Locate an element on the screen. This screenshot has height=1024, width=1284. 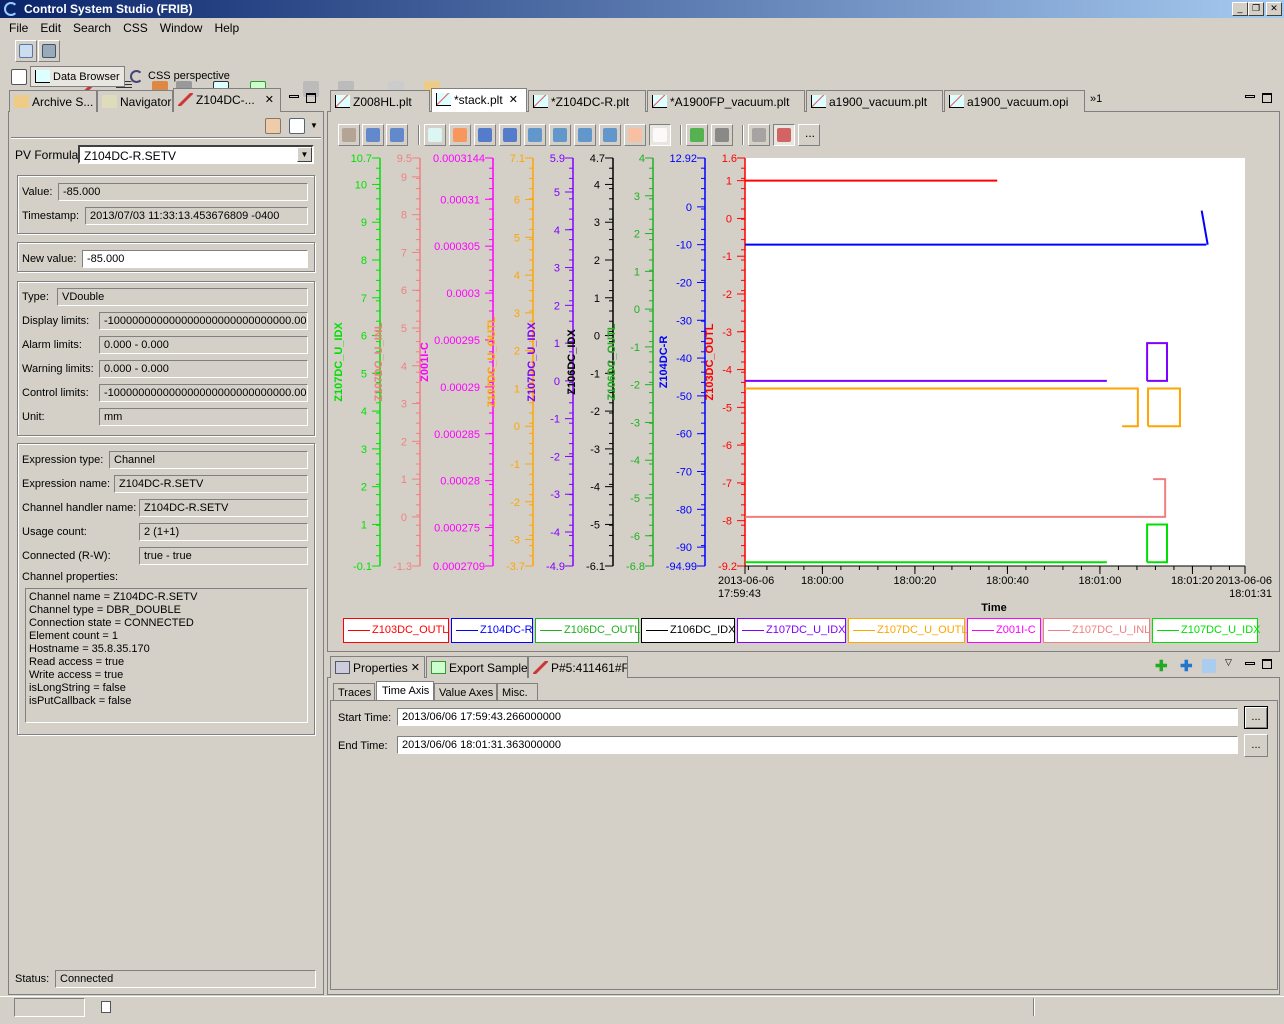
legend-item: Z104DC-R is located at coordinates (492, 630).